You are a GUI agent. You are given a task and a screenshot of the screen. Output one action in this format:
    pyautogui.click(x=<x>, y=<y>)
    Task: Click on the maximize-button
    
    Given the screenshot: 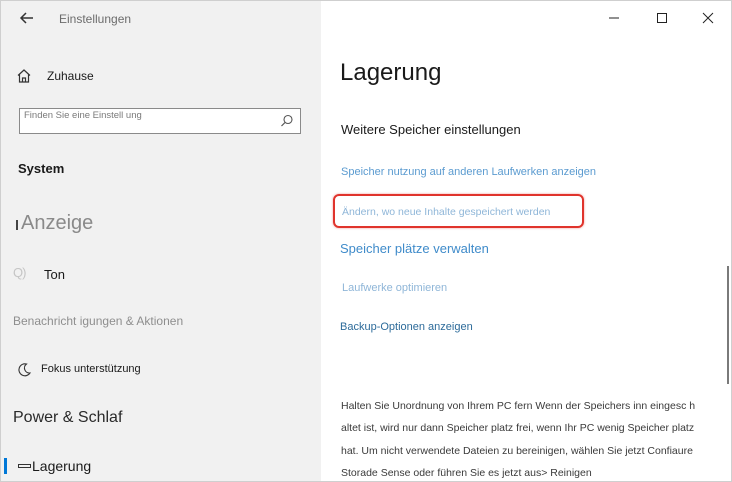 What is the action you would take?
    pyautogui.click(x=662, y=18)
    